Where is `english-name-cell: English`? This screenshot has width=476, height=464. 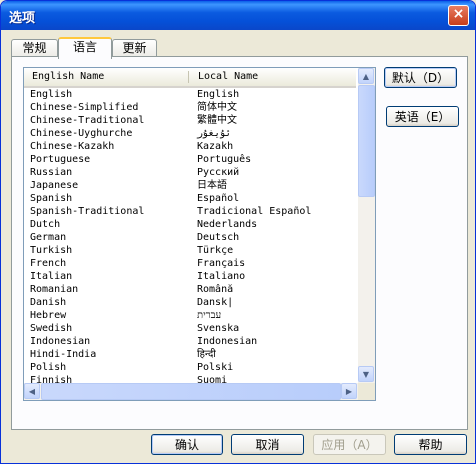 english-name-cell: English is located at coordinates (51, 94).